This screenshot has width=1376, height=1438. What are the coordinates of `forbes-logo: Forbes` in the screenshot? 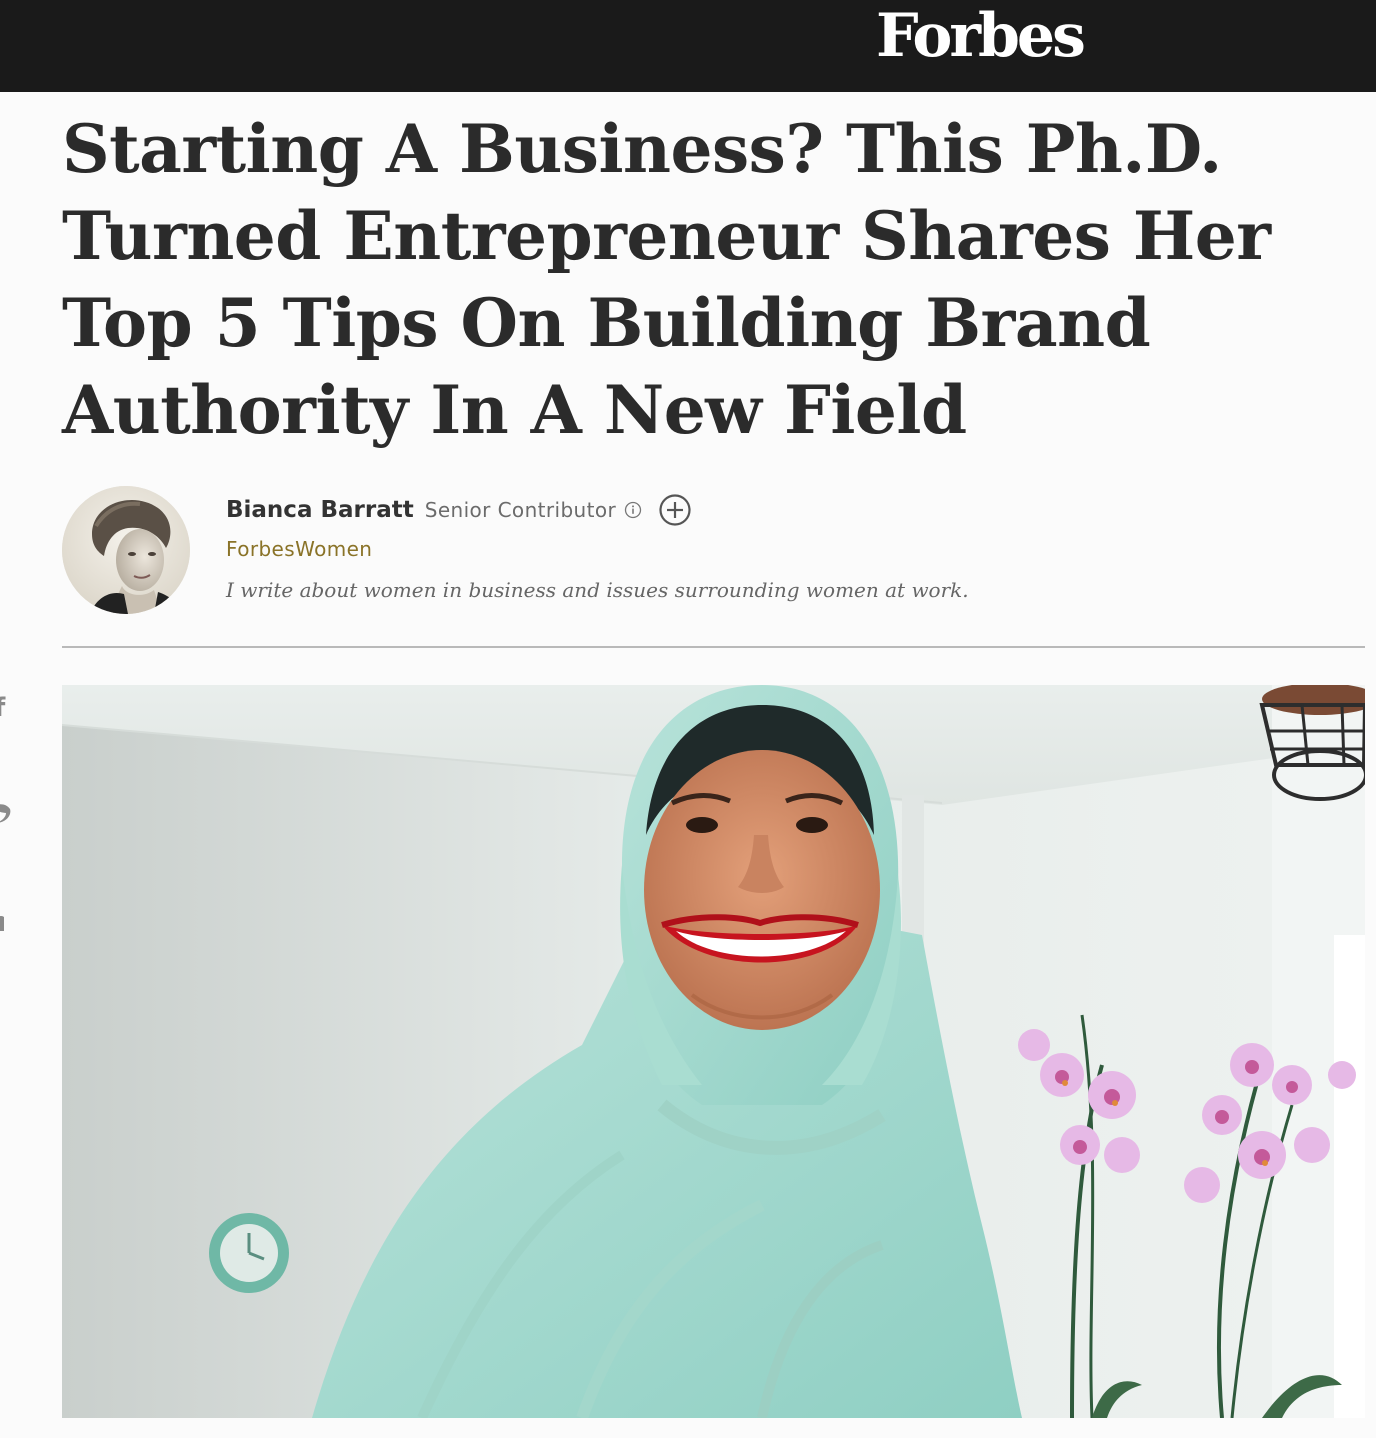 It's located at (981, 40).